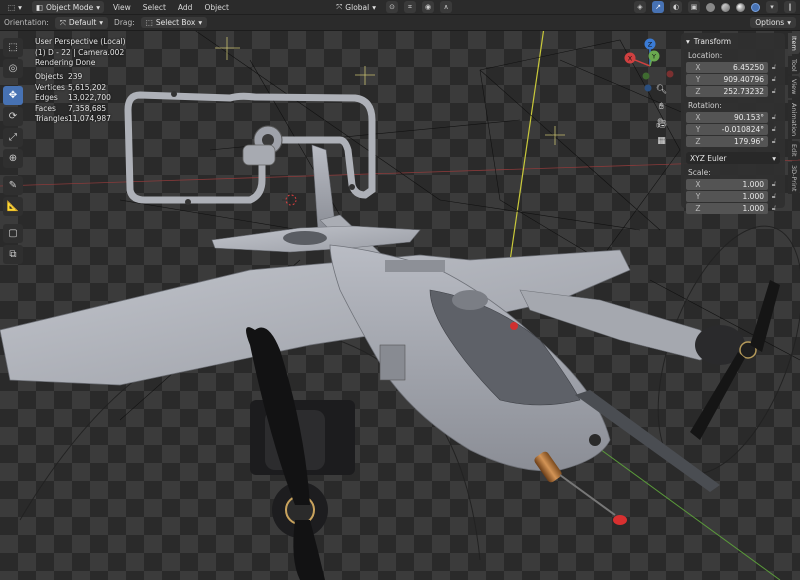 Image resolution: width=800 pixels, height=580 pixels. I want to click on gizmo-toggle-icon: ↗, so click(658, 7).